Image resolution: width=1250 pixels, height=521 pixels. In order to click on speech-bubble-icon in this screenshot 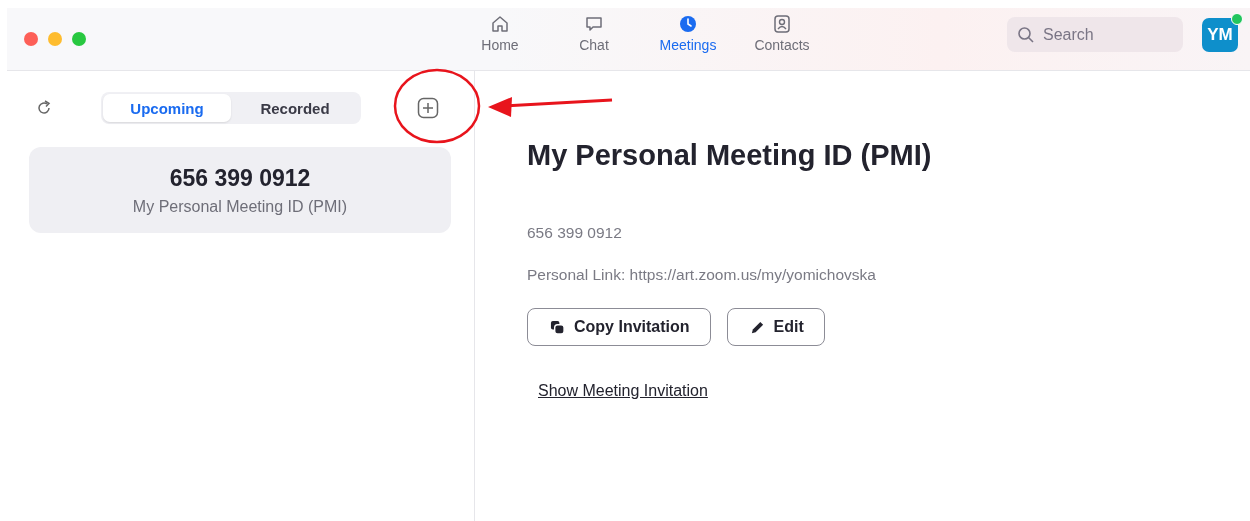, I will do `click(594, 24)`.